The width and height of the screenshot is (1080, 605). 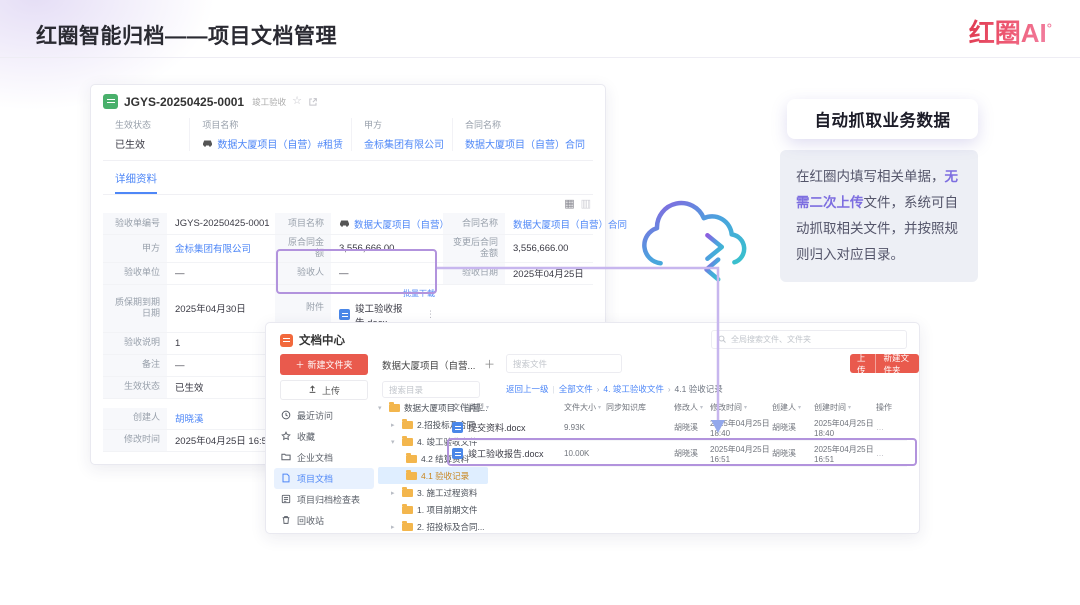 What do you see at coordinates (489, 364) in the screenshot?
I see `add-project-icon: ＋` at bounding box center [489, 364].